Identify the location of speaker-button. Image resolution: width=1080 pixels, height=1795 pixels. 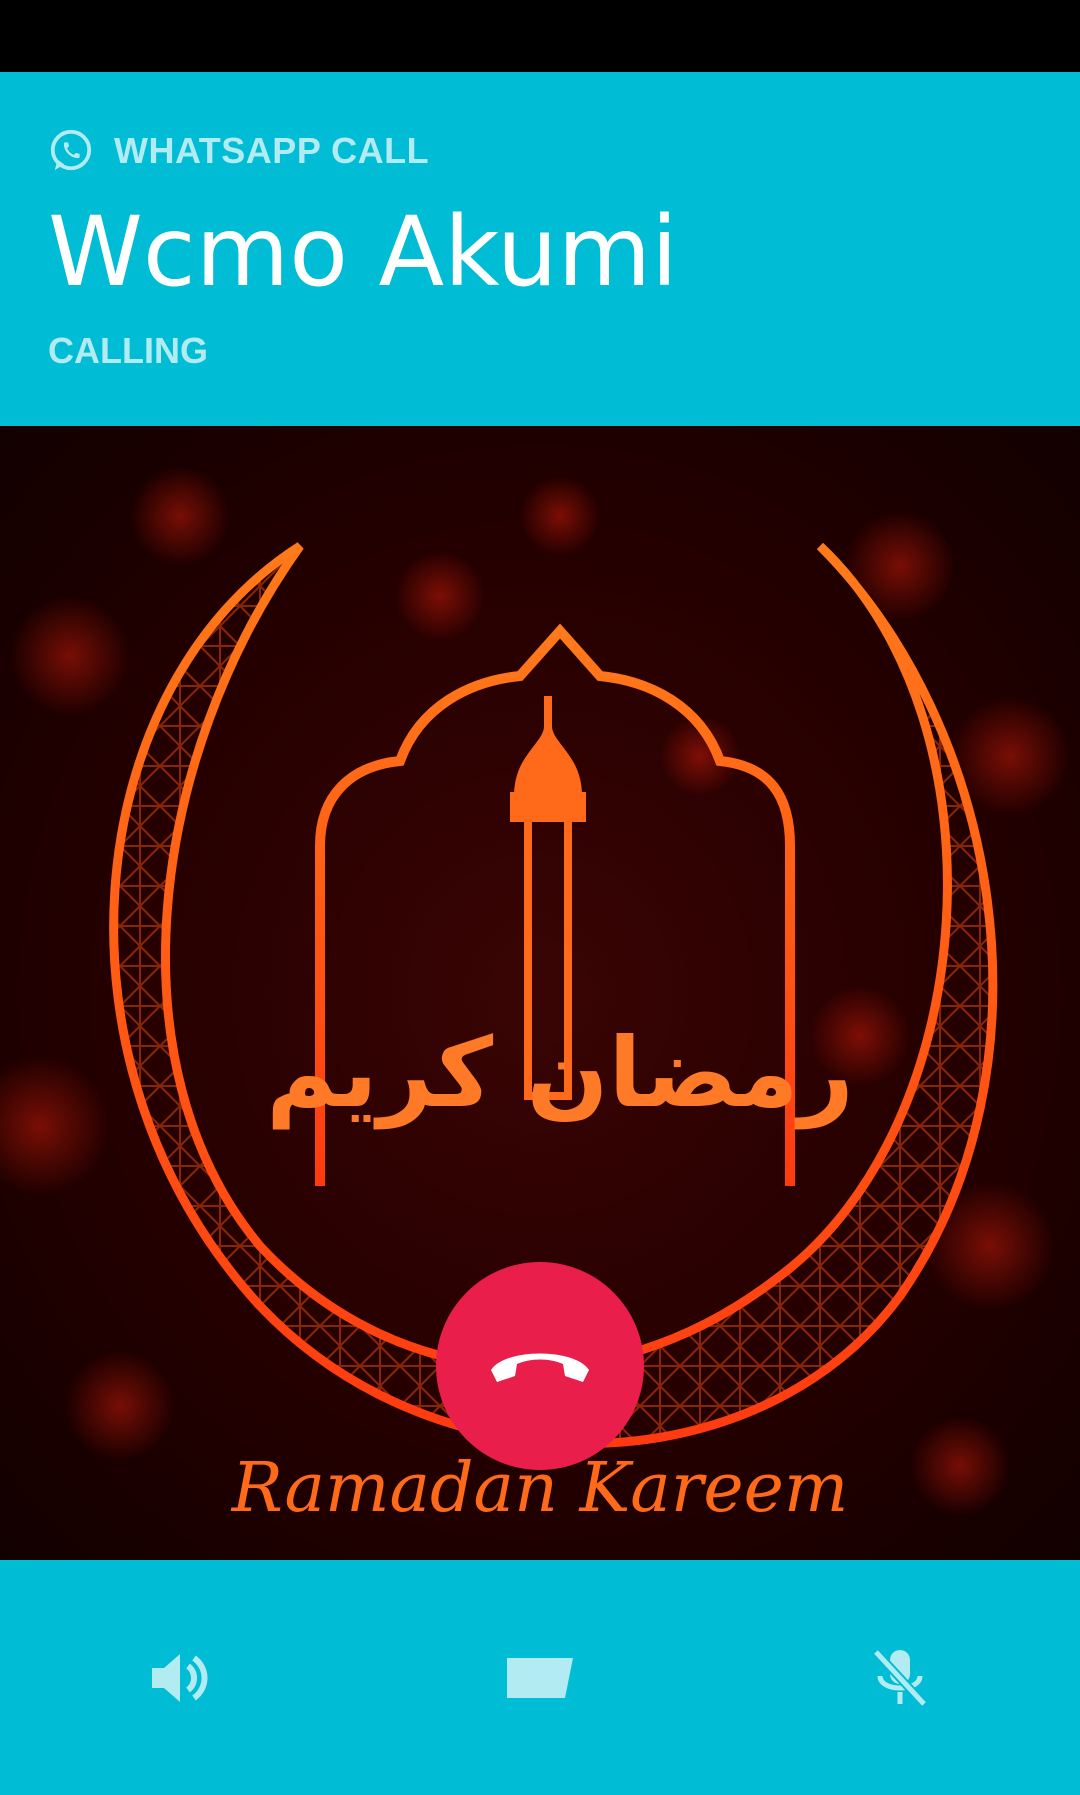
(180, 1678).